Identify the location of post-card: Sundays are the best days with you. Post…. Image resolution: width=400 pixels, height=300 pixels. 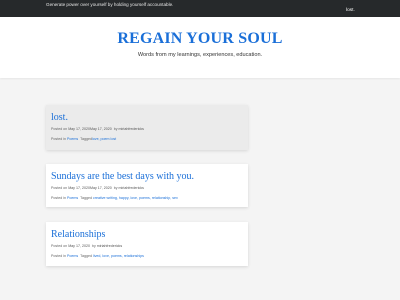
(147, 185).